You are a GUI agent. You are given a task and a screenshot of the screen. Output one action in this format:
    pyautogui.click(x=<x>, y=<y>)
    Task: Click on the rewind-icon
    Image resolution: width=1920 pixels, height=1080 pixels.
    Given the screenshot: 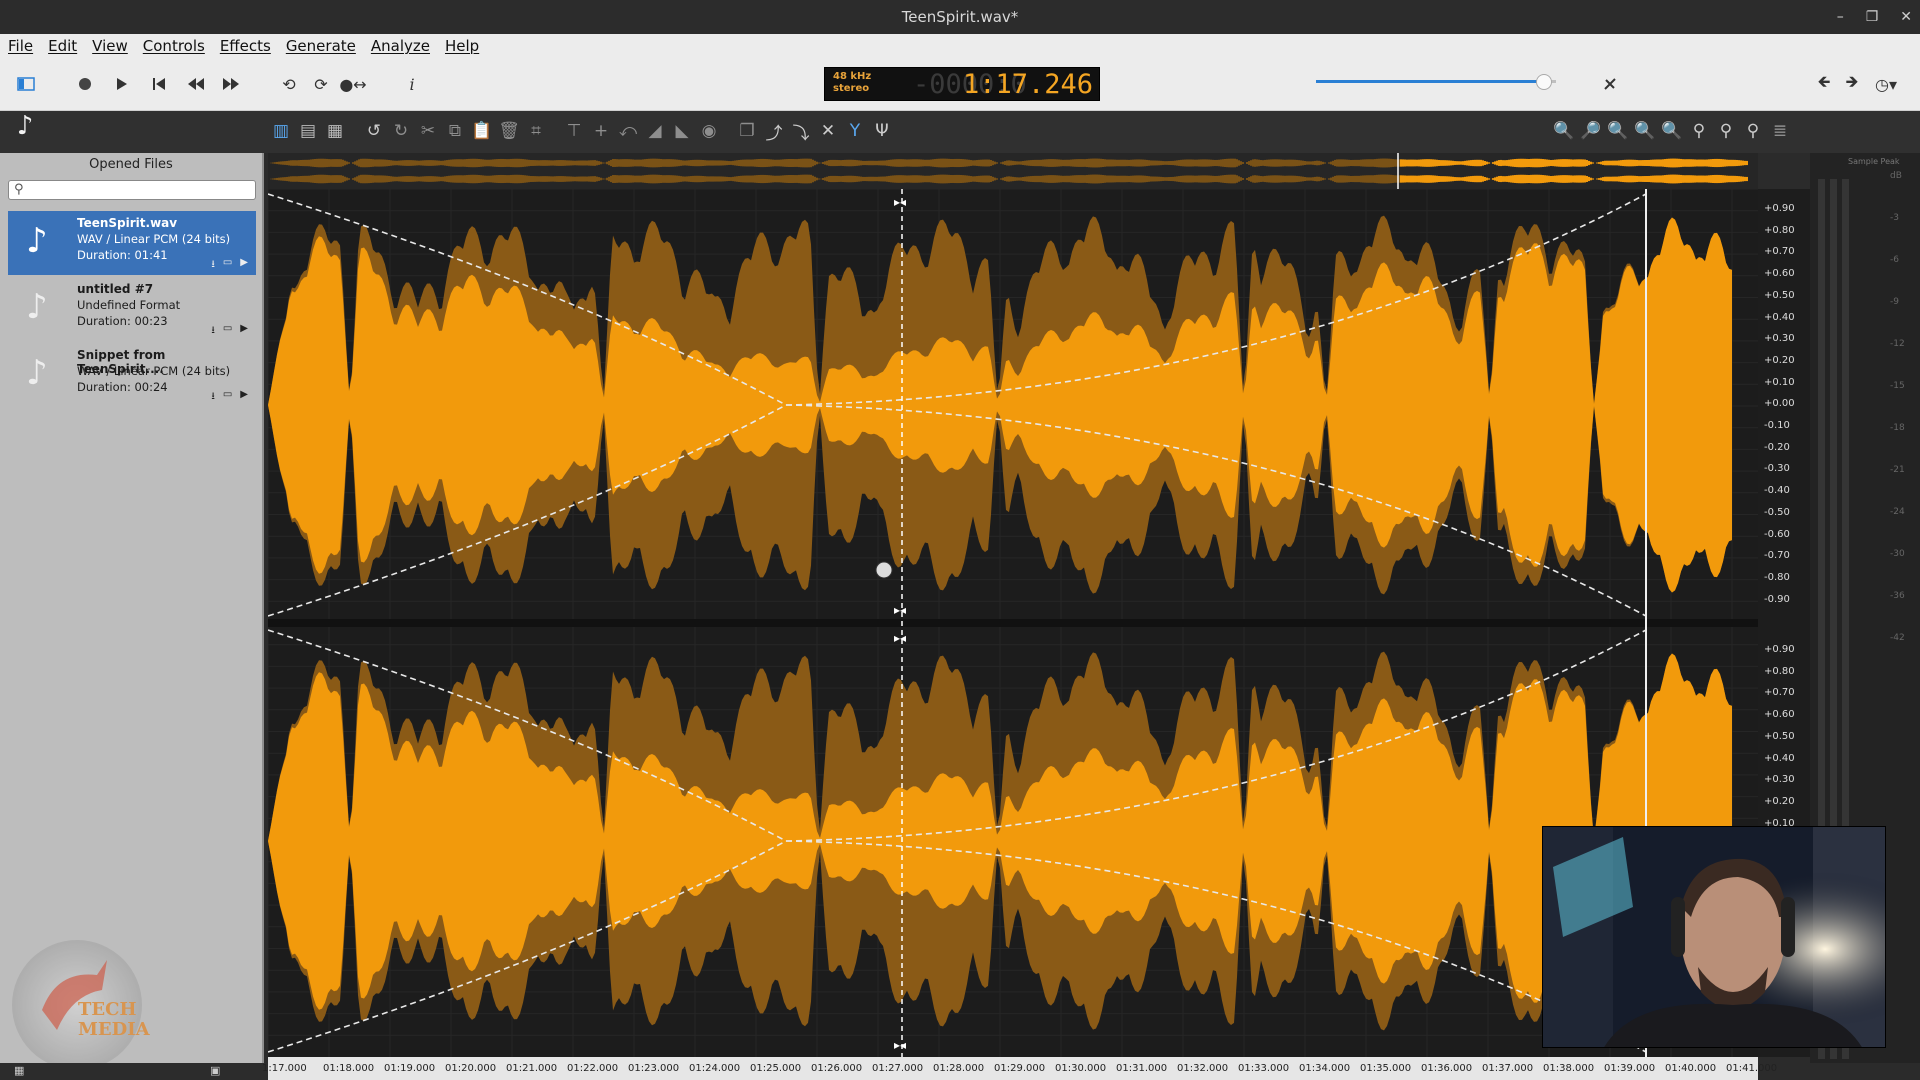 What is the action you would take?
    pyautogui.click(x=196, y=84)
    